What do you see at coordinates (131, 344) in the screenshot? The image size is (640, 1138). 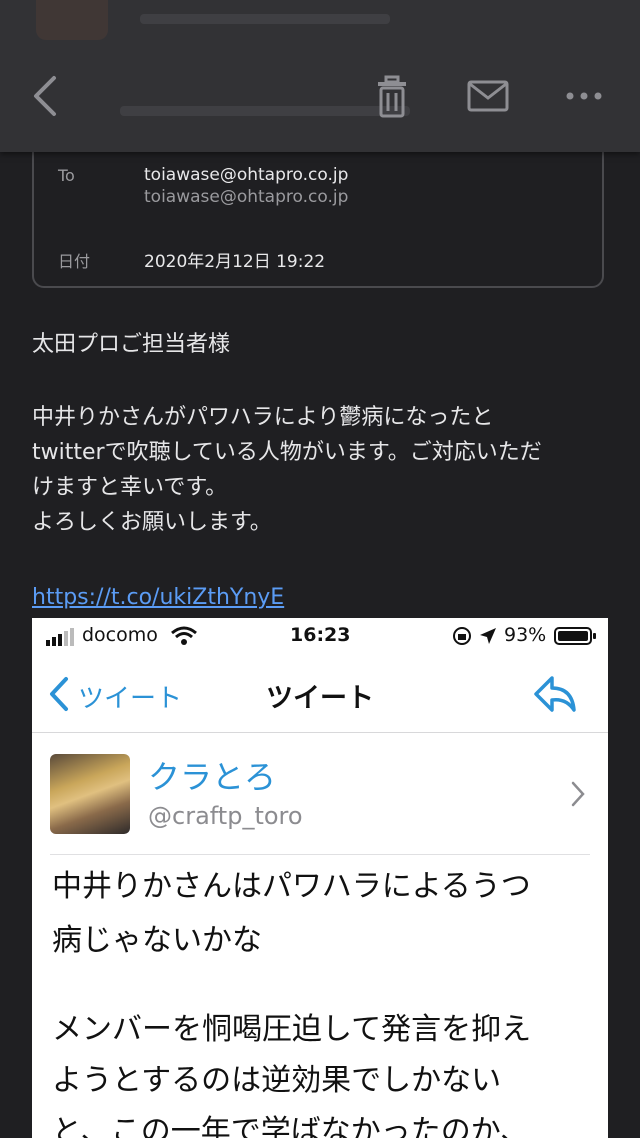 I see `greeting-text: 太田プロご担当者様` at bounding box center [131, 344].